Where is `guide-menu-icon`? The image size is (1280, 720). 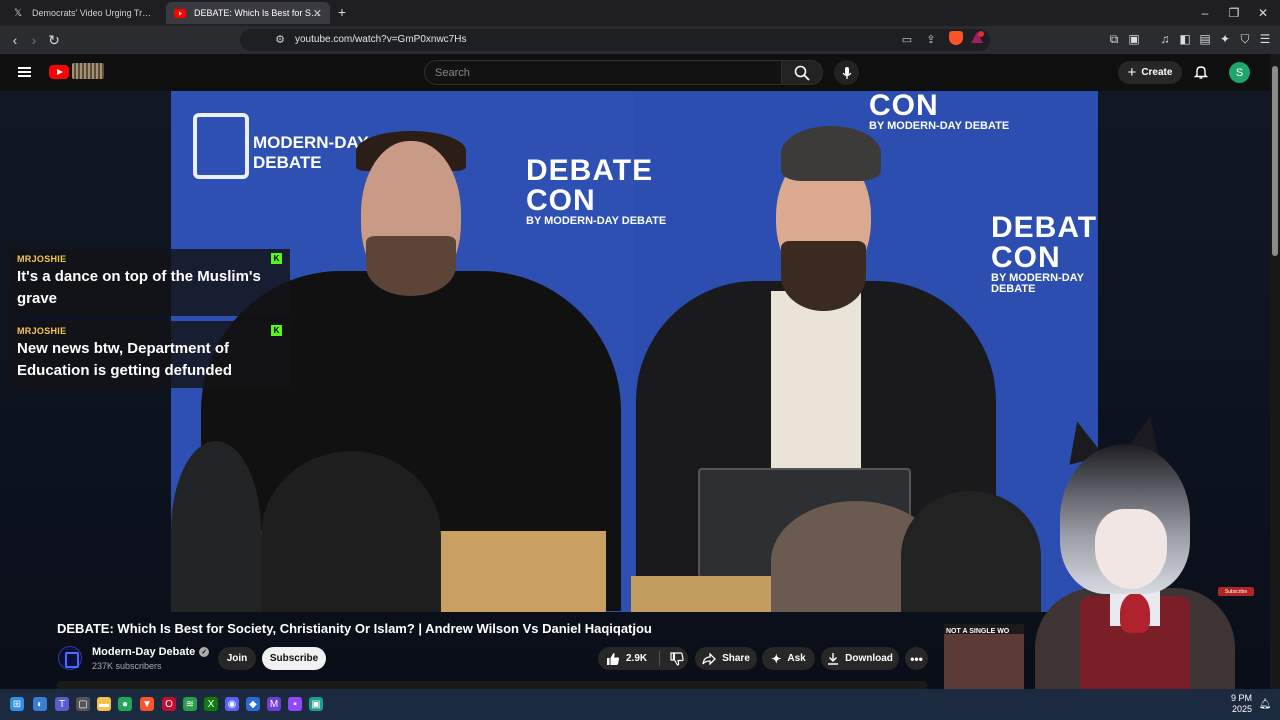 guide-menu-icon is located at coordinates (24, 72).